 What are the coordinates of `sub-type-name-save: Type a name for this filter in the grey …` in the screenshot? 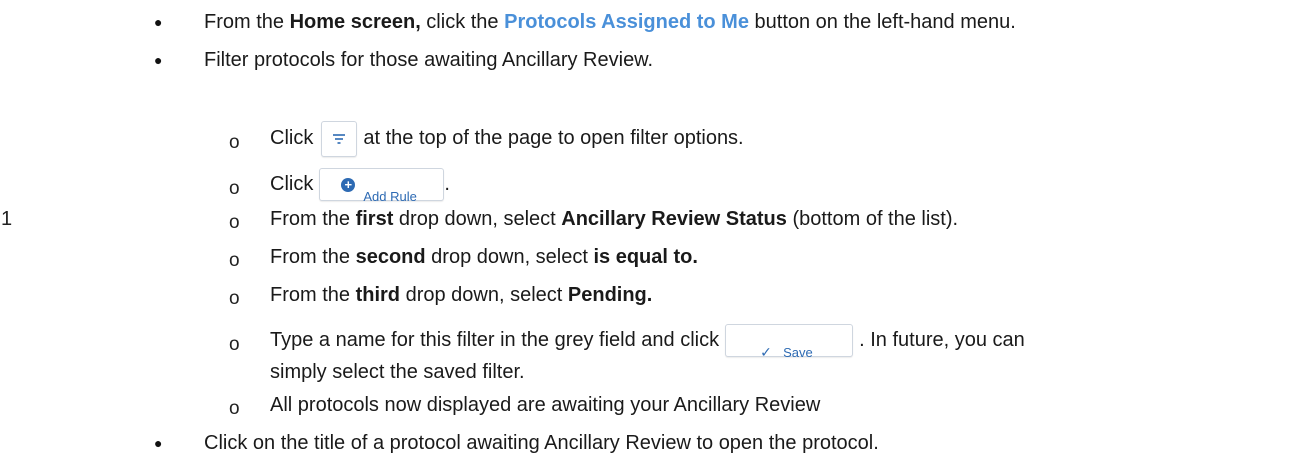 It's located at (647, 340).